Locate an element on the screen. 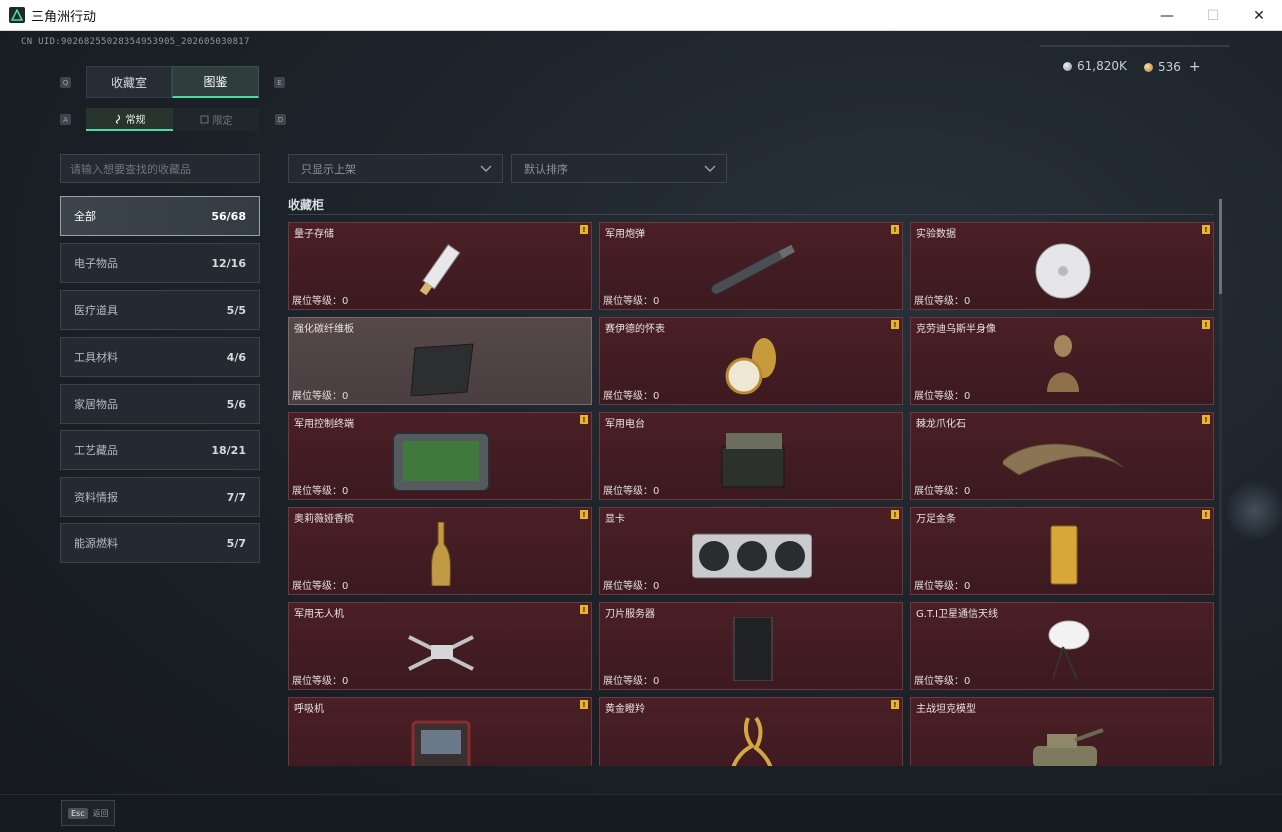  category-fuel: 能源燃料 5/7 is located at coordinates (160, 543).